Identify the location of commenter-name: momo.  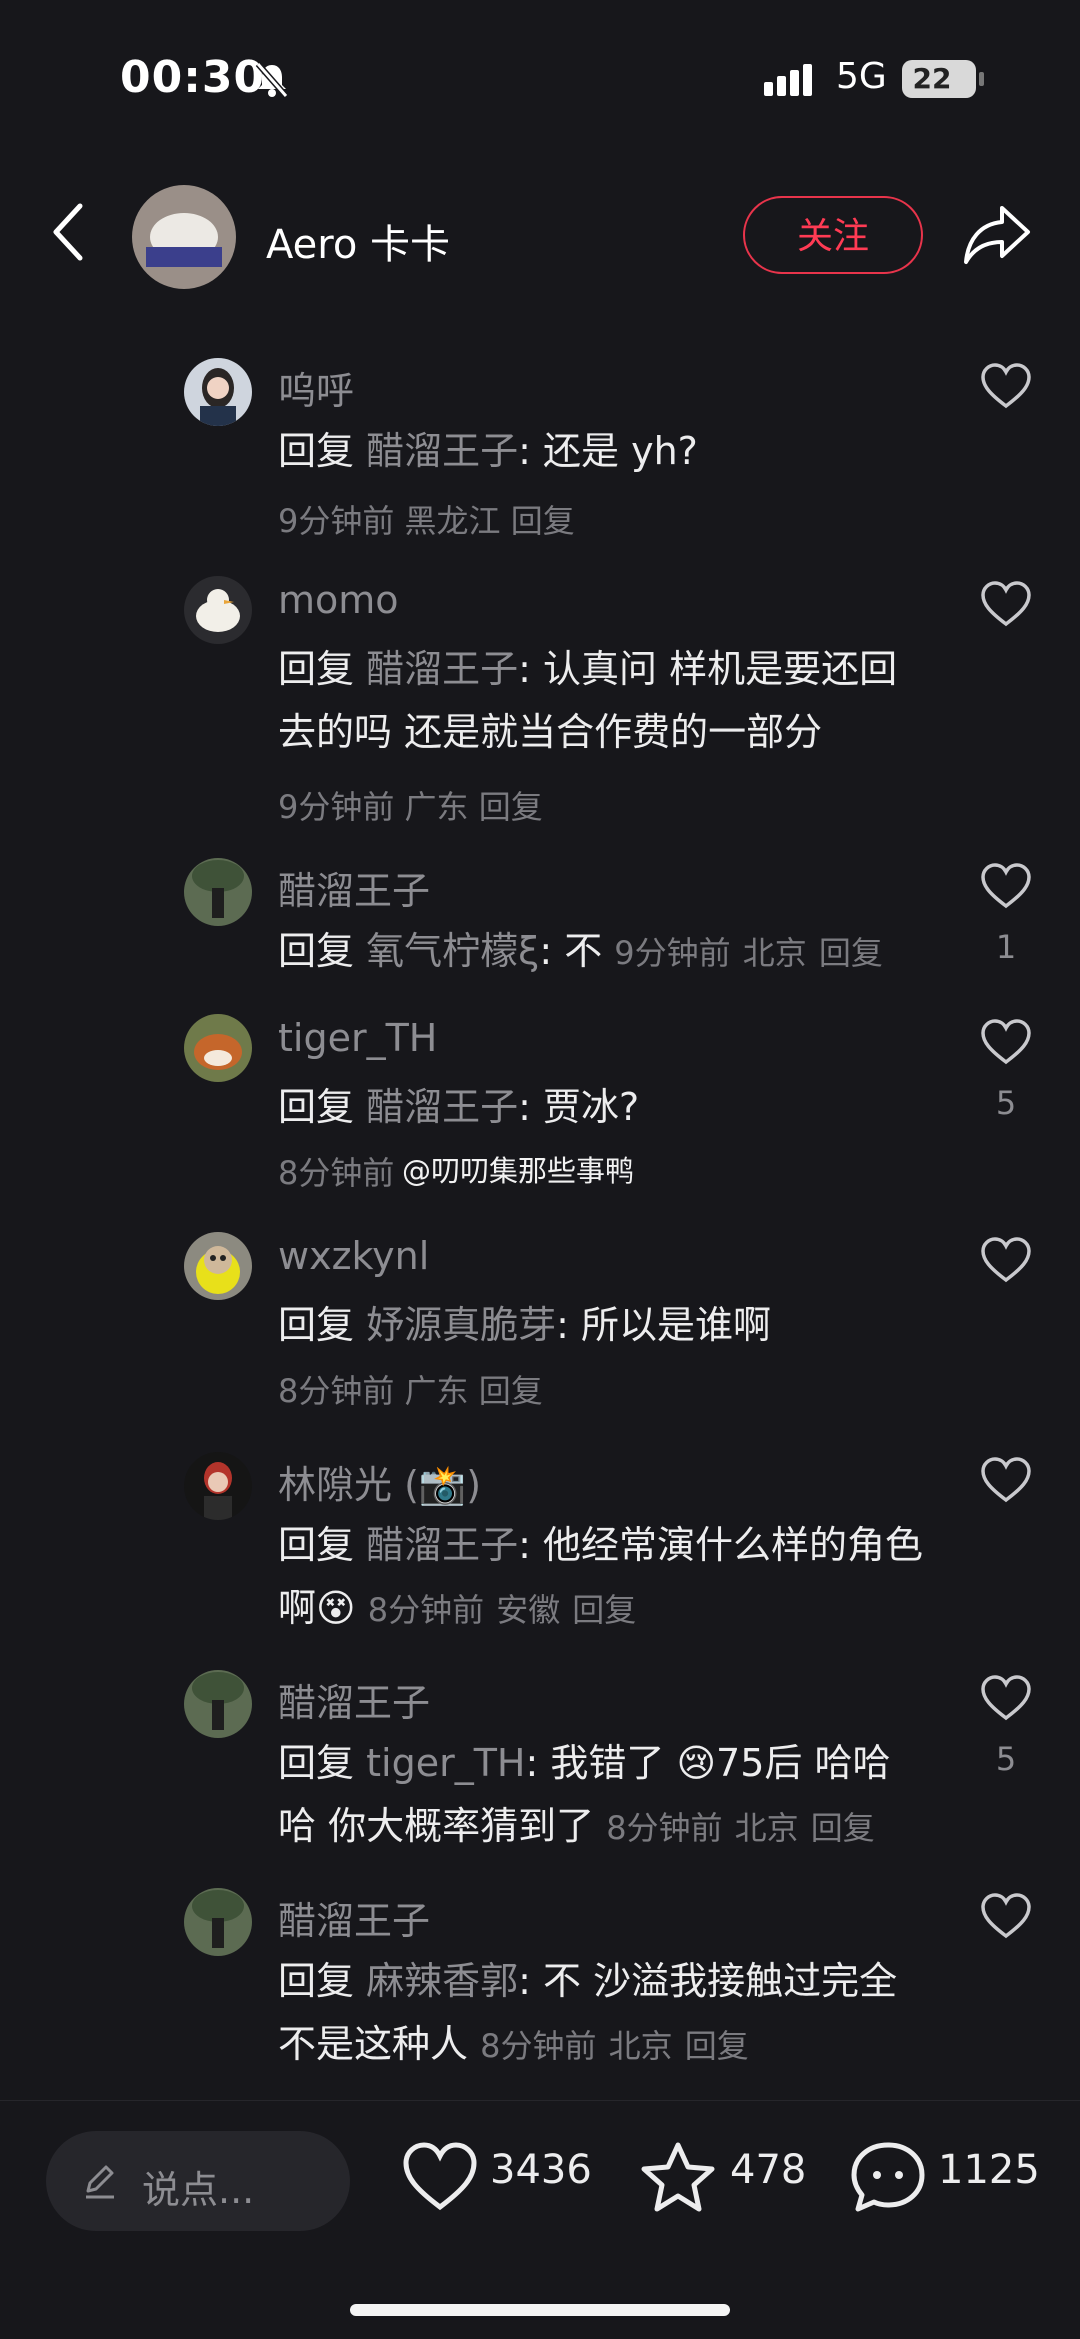
(338, 600).